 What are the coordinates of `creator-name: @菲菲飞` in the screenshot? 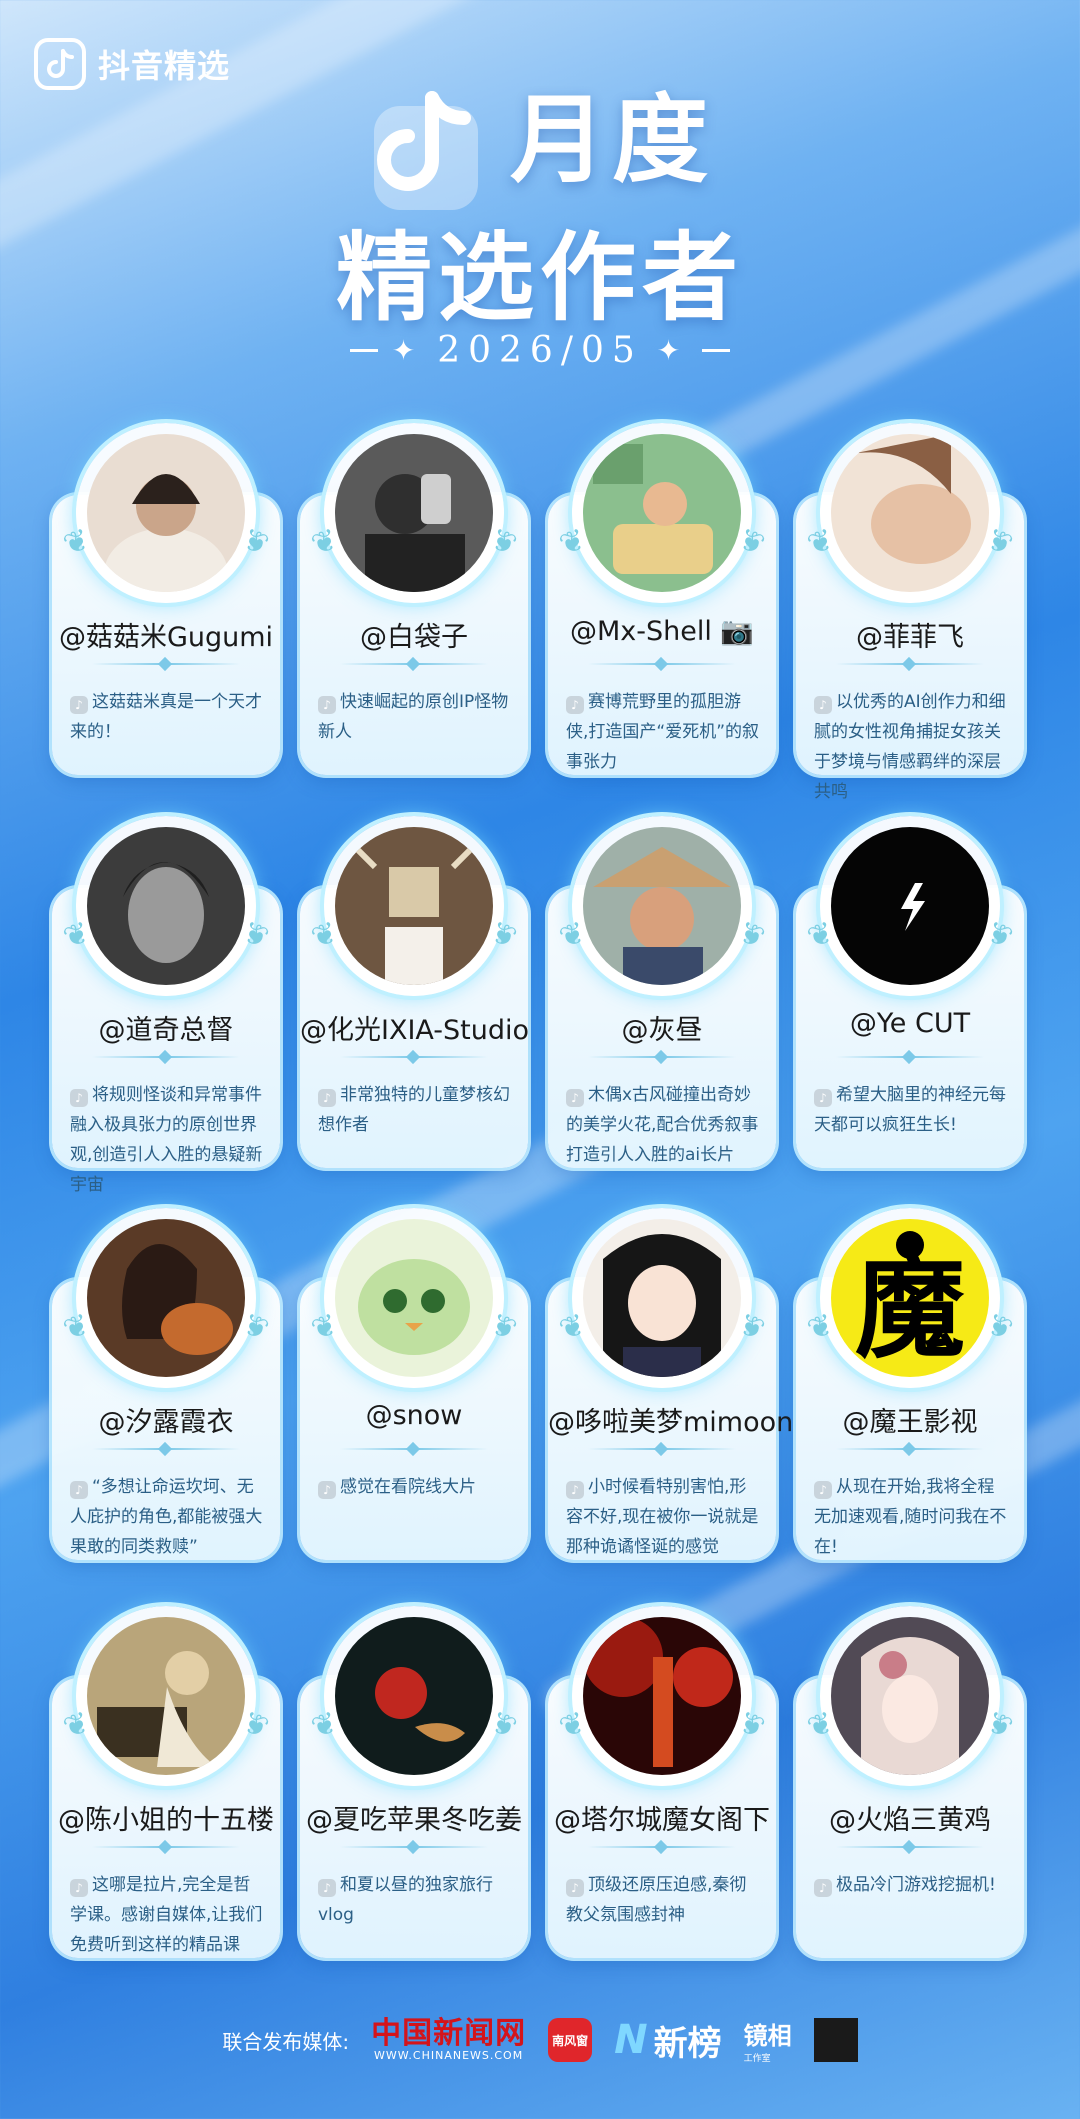 It's located at (910, 634).